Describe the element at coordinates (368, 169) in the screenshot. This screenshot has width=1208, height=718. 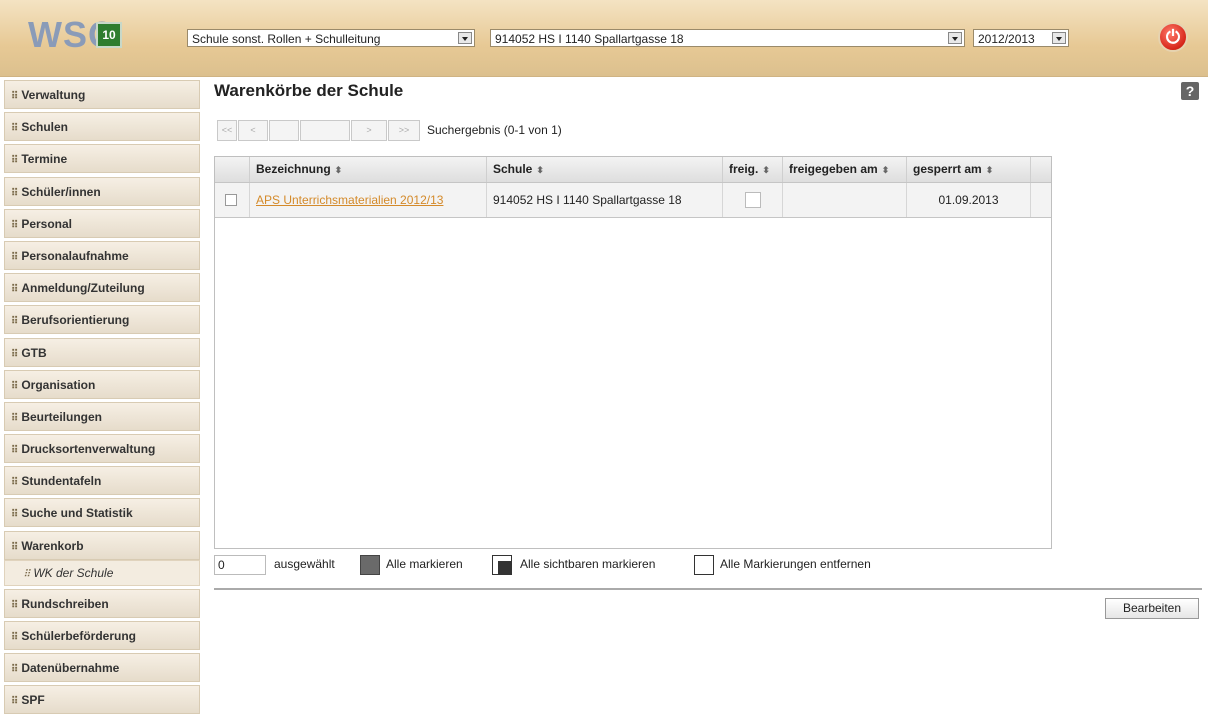
I see `header-bezeichnung: Bezeichnung ⬍` at that location.